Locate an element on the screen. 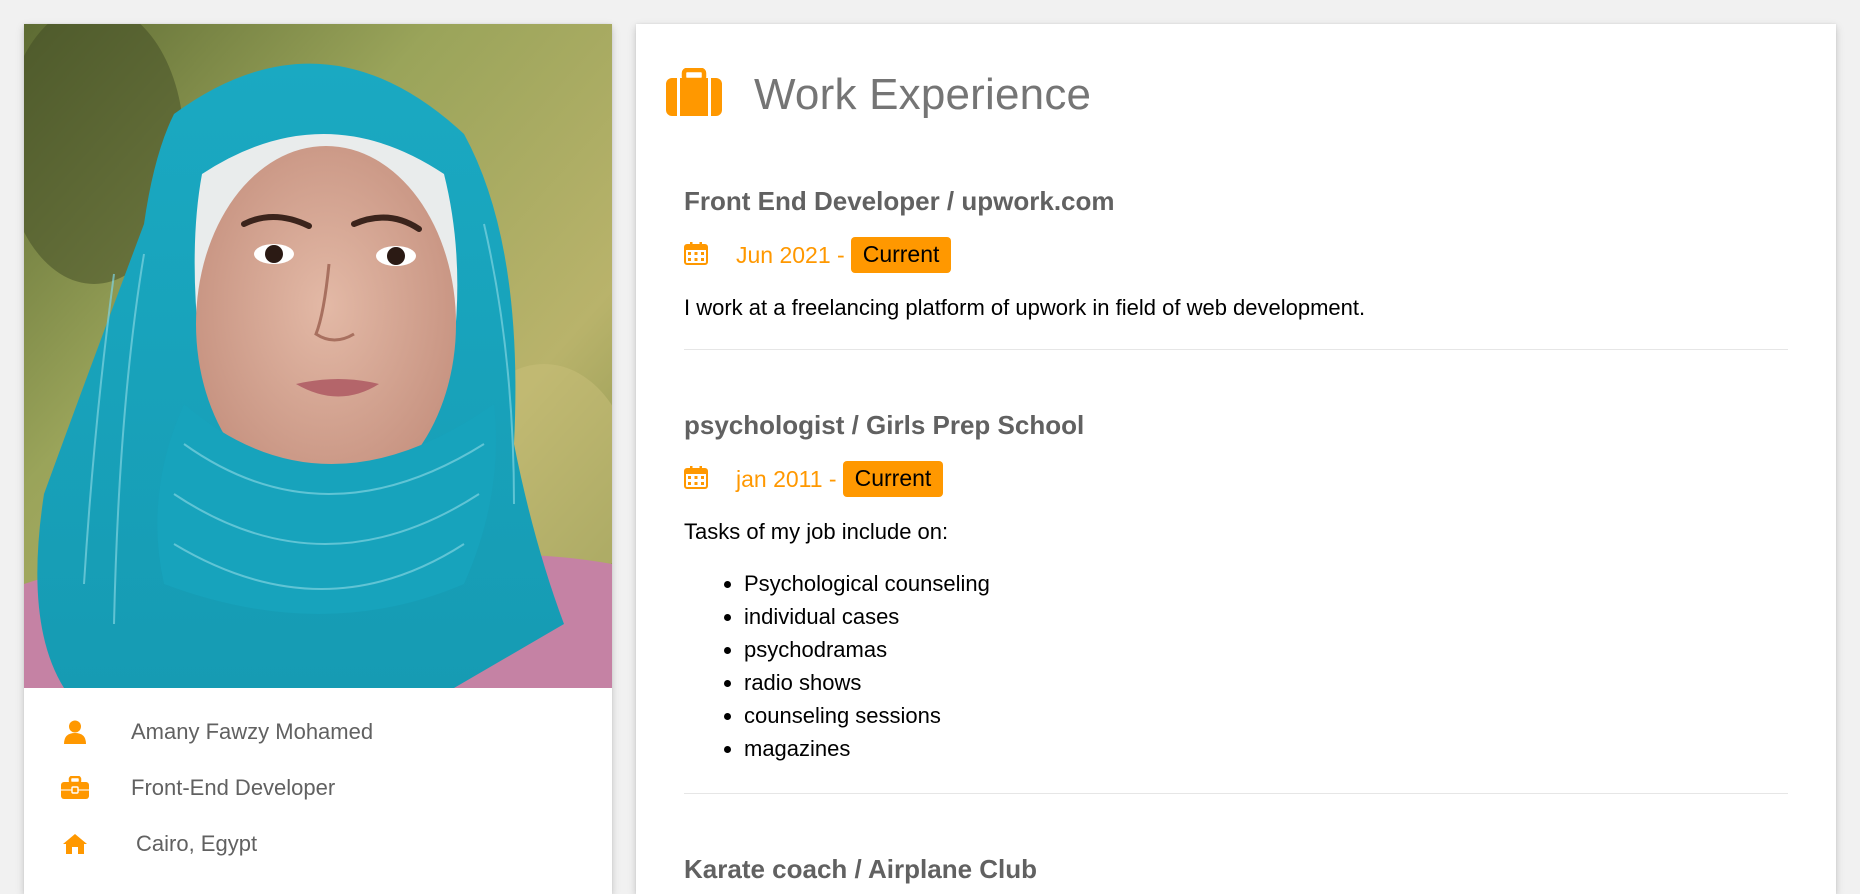  list-item: counseling sessions is located at coordinates (1266, 715).